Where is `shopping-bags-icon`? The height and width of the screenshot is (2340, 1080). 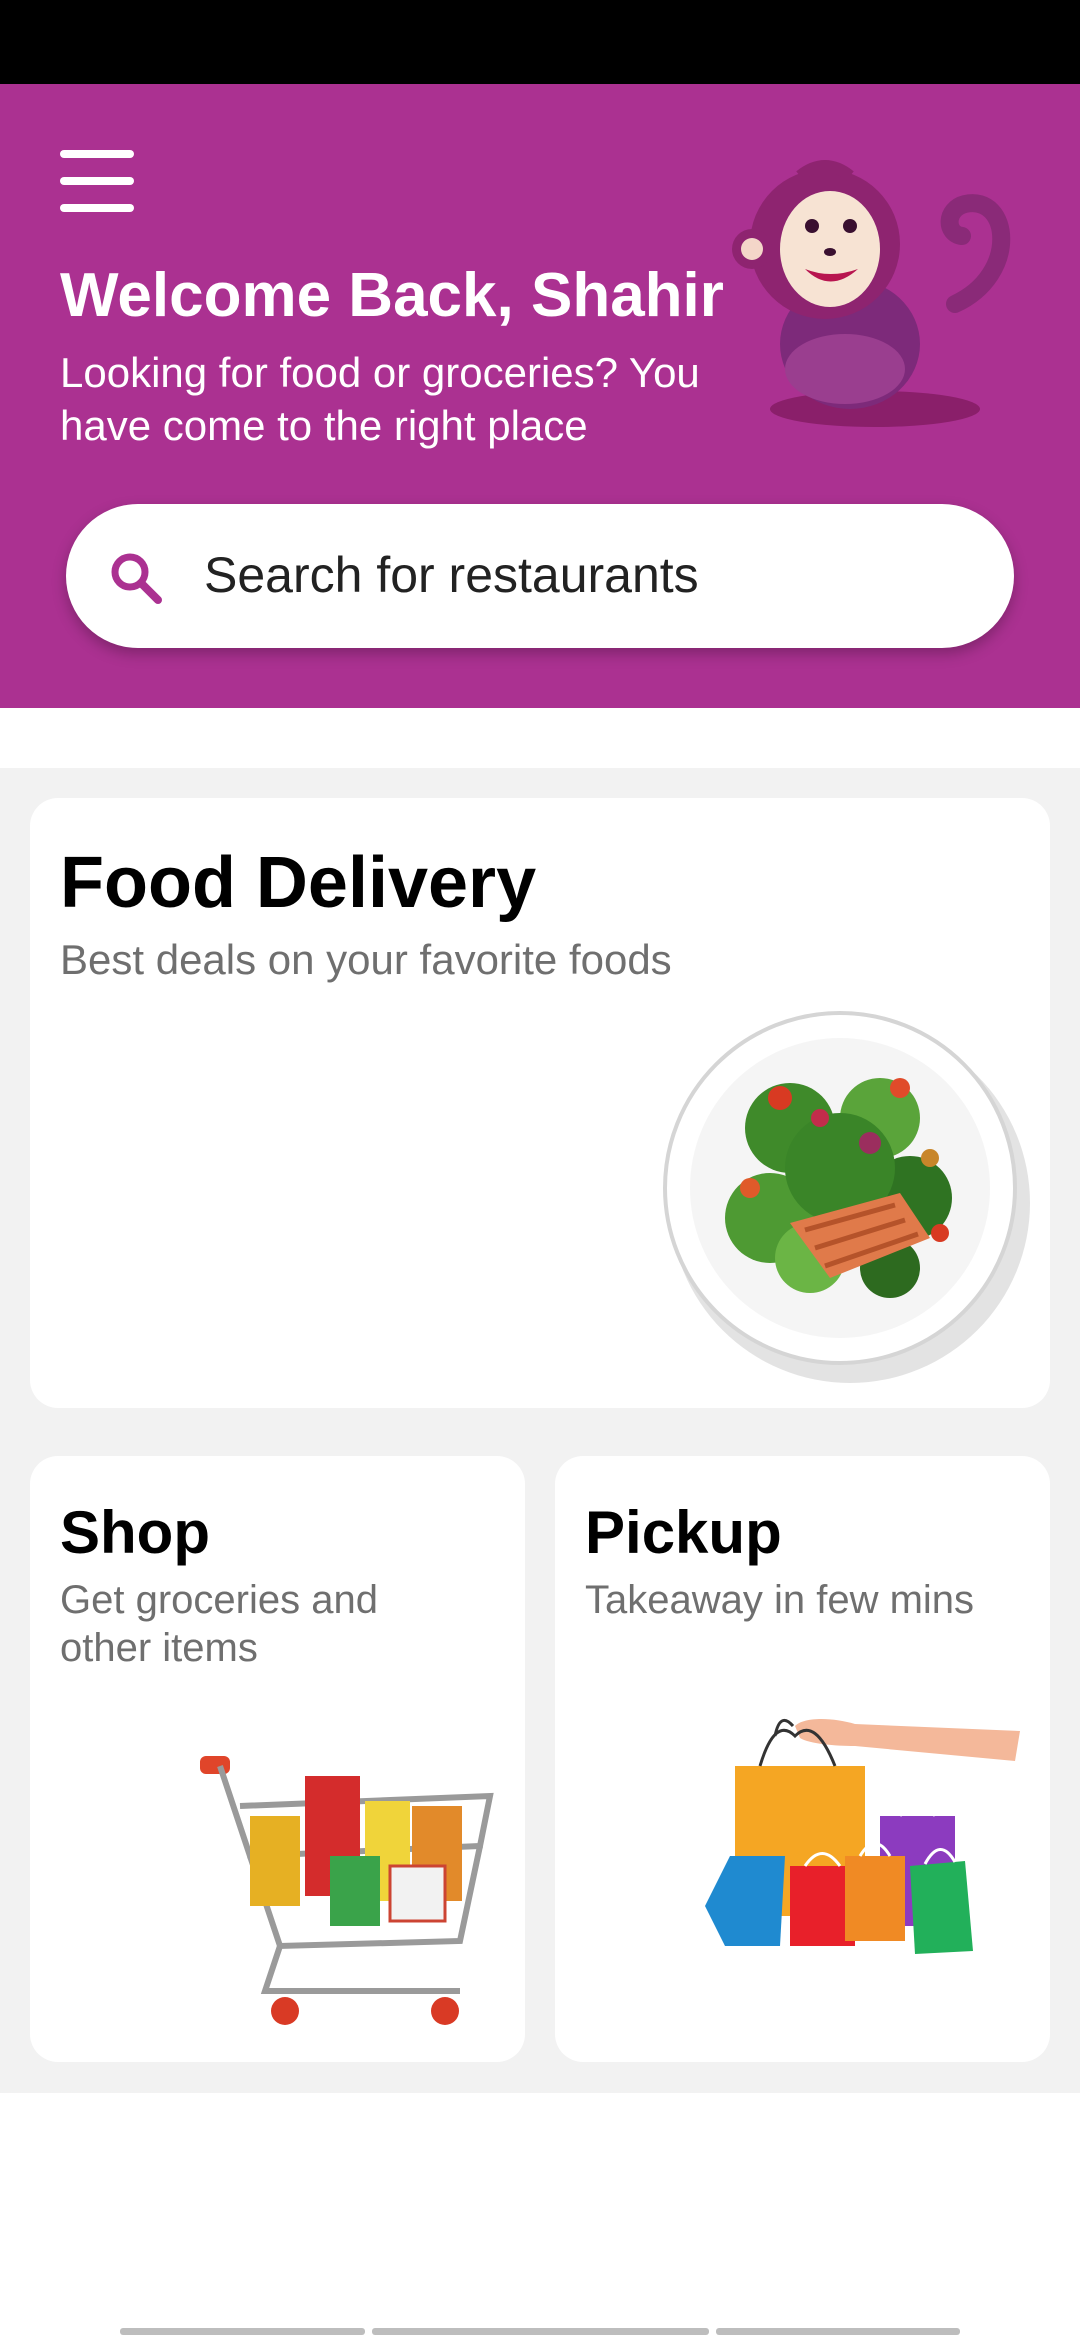
shopping-bags-icon is located at coordinates (862, 1836).